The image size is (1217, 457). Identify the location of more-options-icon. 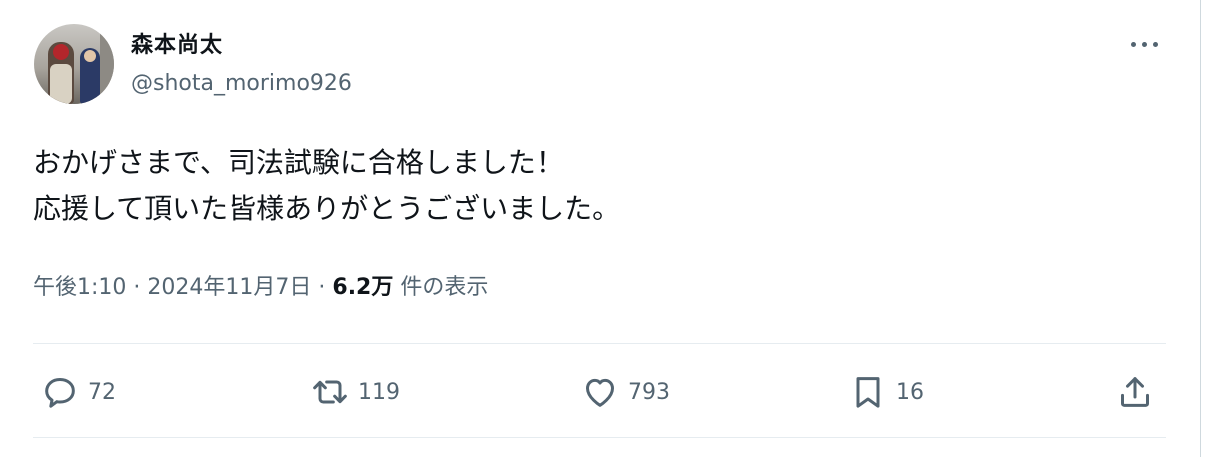
(1146, 44).